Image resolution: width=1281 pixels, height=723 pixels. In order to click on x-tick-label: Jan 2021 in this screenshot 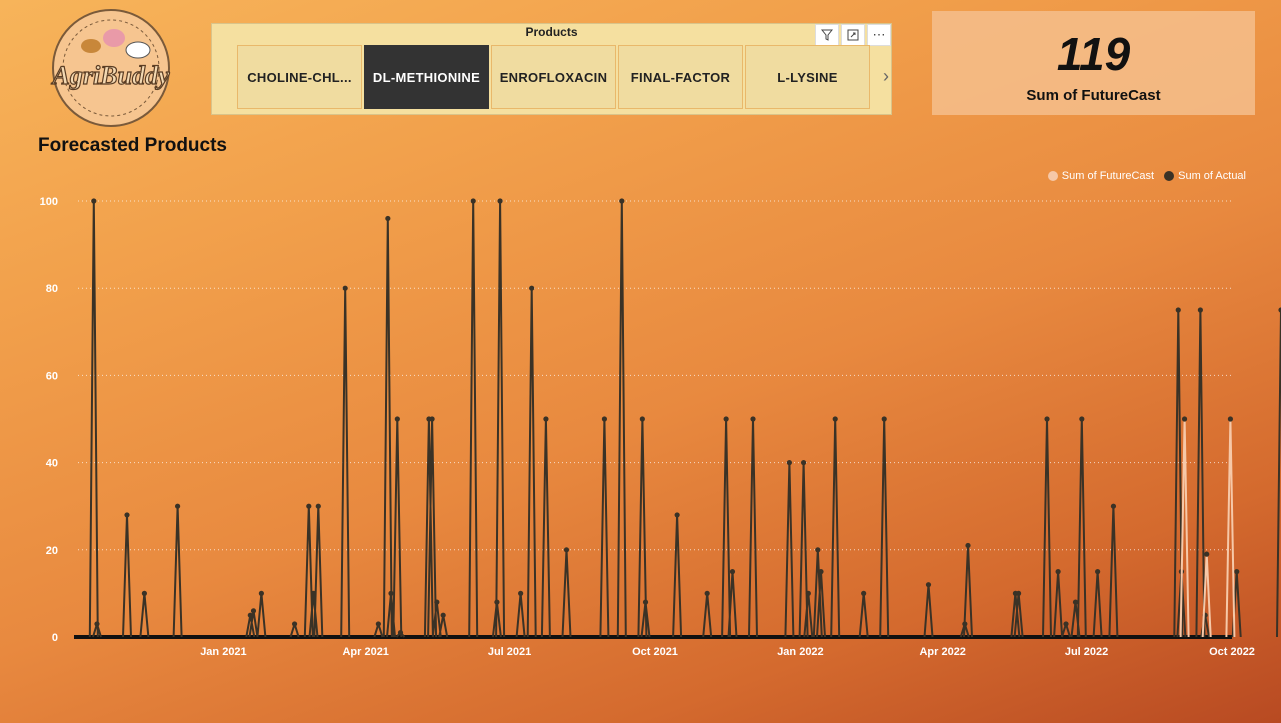, I will do `click(223, 652)`.